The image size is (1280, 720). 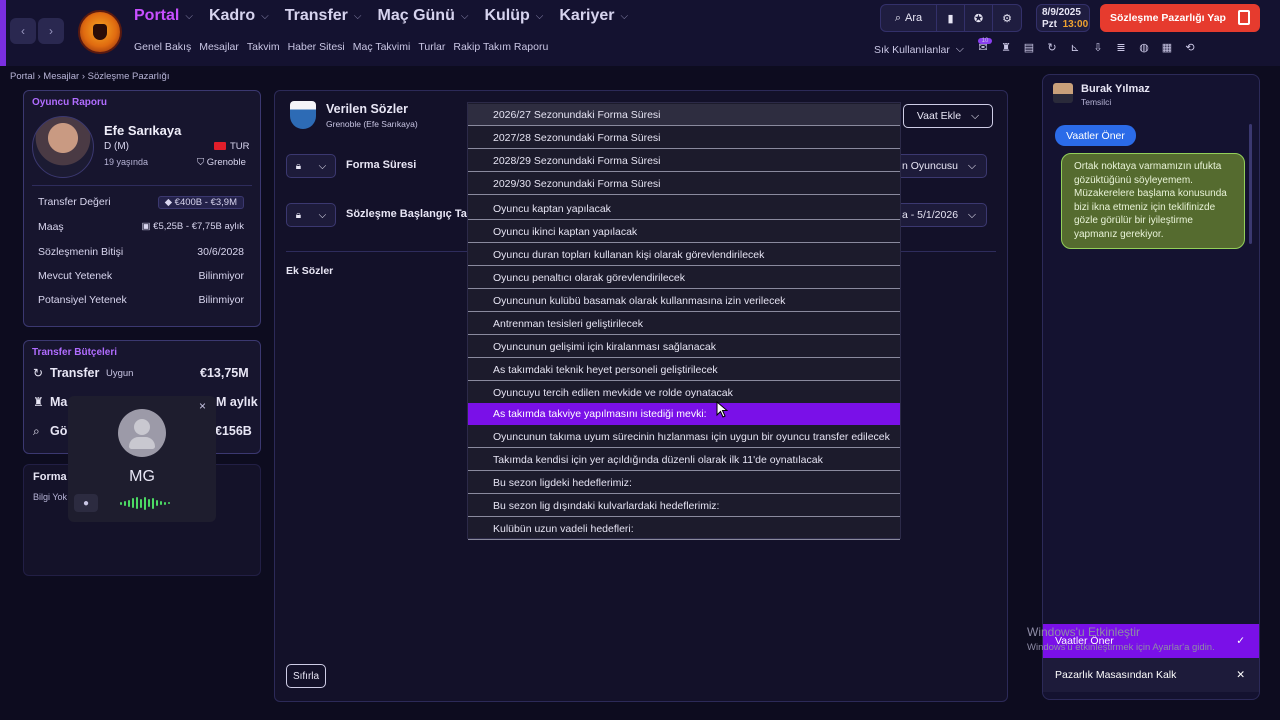 What do you see at coordinates (61, 76) in the screenshot?
I see `breadcrumb-messages: Mesajlar` at bounding box center [61, 76].